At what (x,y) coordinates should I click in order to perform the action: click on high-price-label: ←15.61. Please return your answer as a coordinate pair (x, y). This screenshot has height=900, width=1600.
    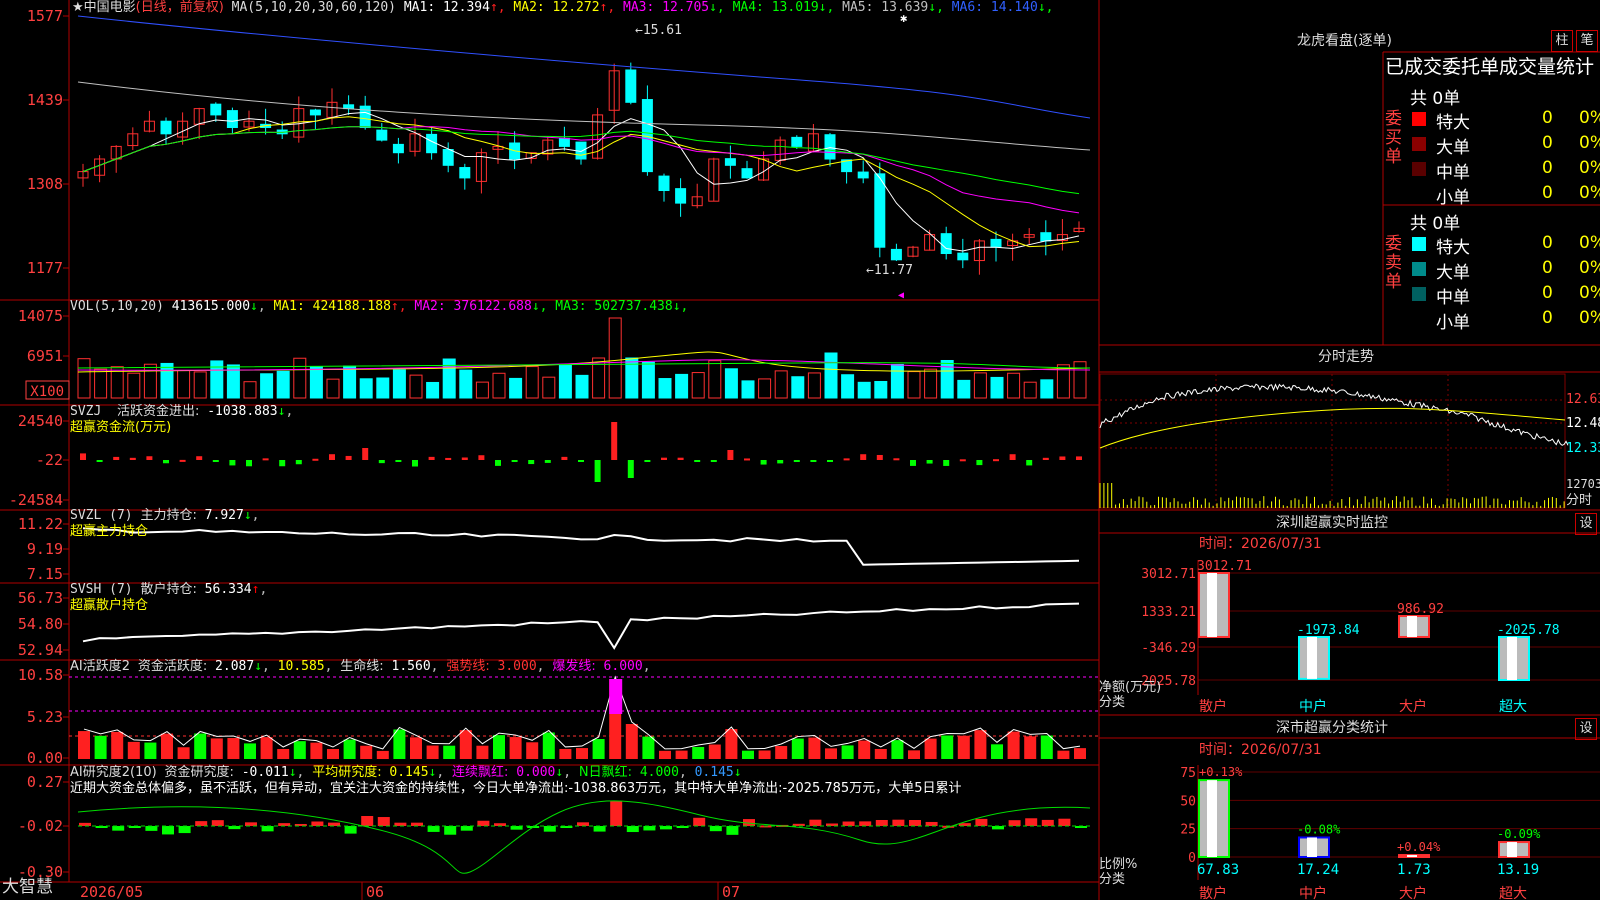
    Looking at the image, I should click on (658, 30).